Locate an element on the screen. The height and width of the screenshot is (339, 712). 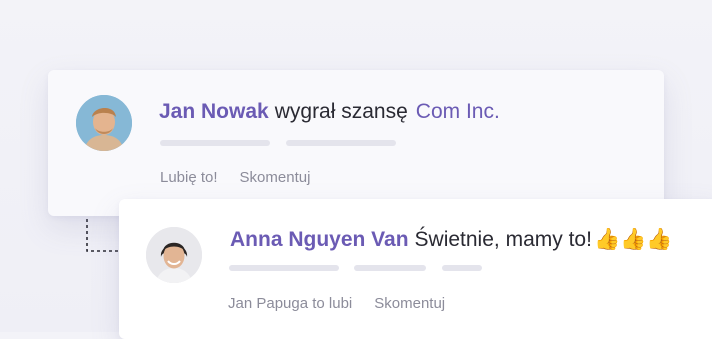
post-verb: wygrał szansę is located at coordinates (341, 111).